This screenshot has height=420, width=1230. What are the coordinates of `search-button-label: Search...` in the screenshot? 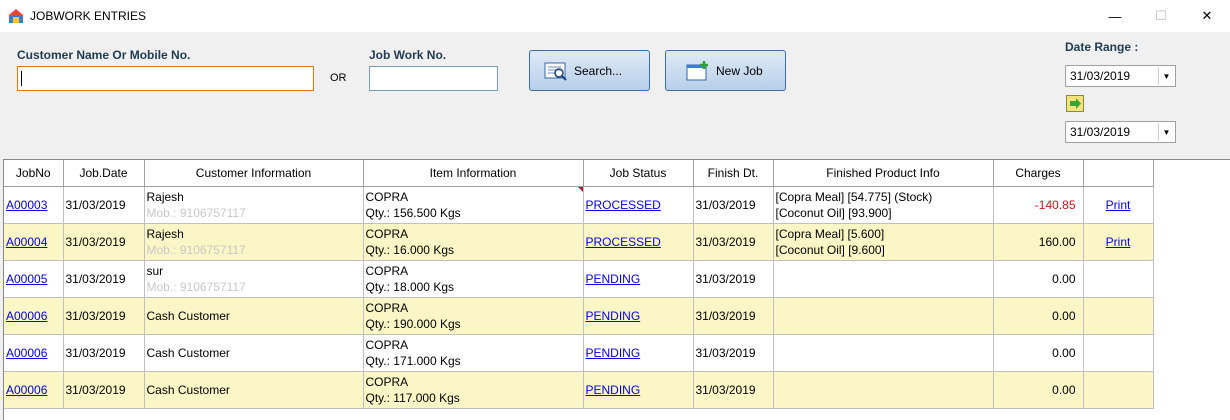 It's located at (598, 70).